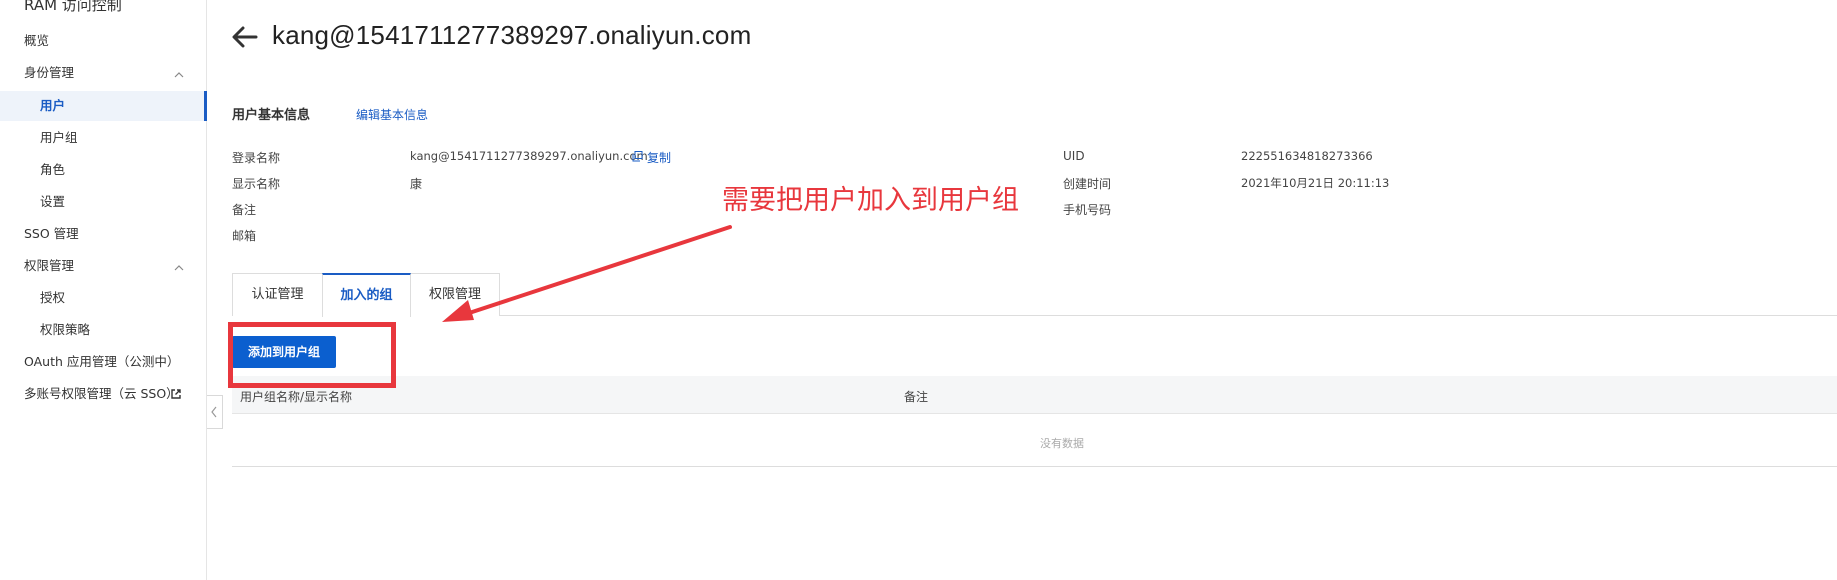 The width and height of the screenshot is (1837, 580). Describe the element at coordinates (271, 115) in the screenshot. I see `basic-info-title: 用户基本信息` at that location.